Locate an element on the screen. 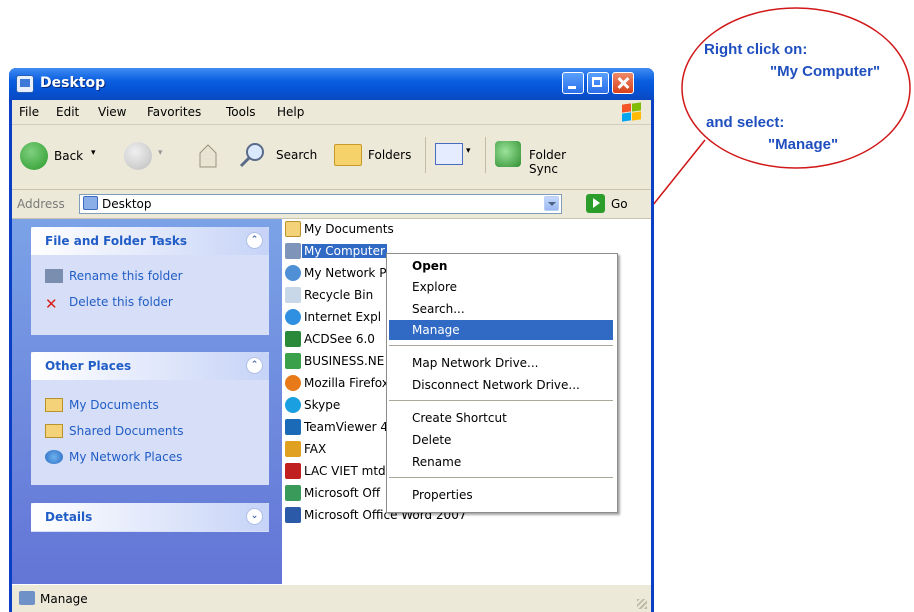  go-arrow-icon is located at coordinates (595, 203).